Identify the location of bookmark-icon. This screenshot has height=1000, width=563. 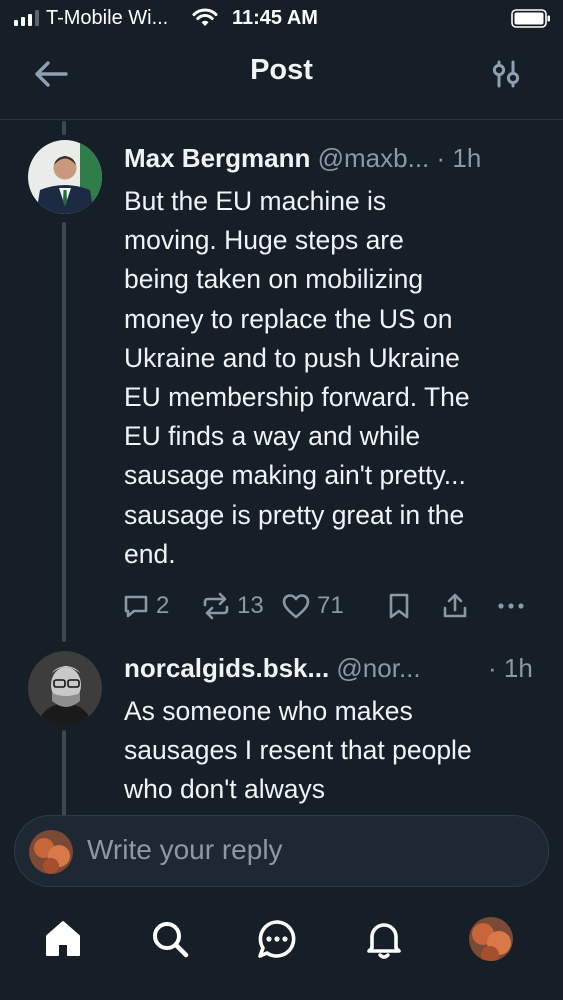
(399, 606).